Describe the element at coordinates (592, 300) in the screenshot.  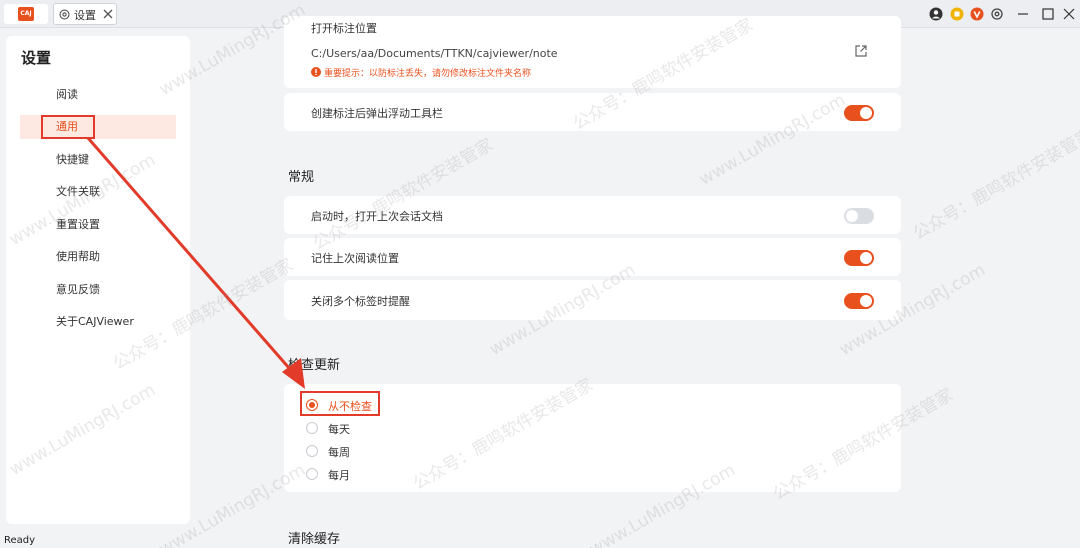
I see `general-row-card: 关闭多个标签时提醒` at that location.